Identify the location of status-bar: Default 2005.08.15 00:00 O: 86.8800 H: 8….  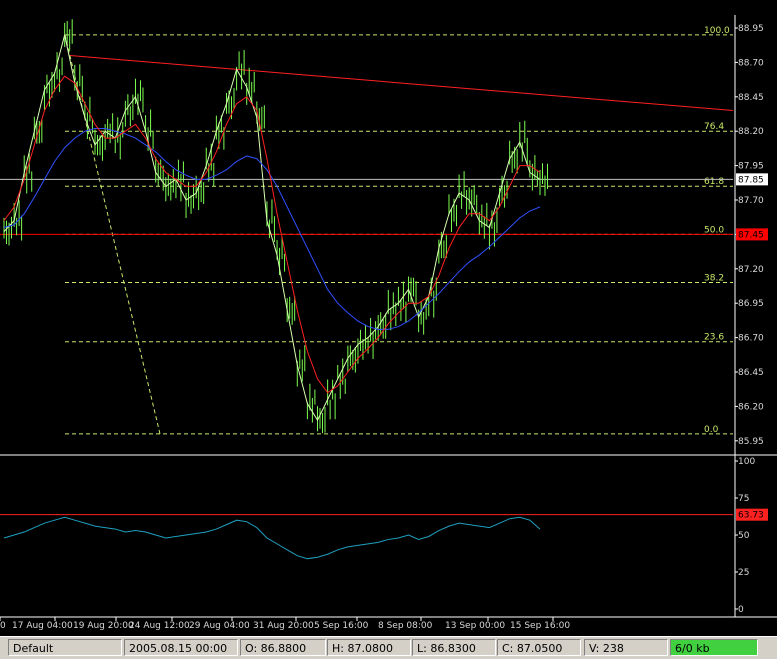
(388, 647).